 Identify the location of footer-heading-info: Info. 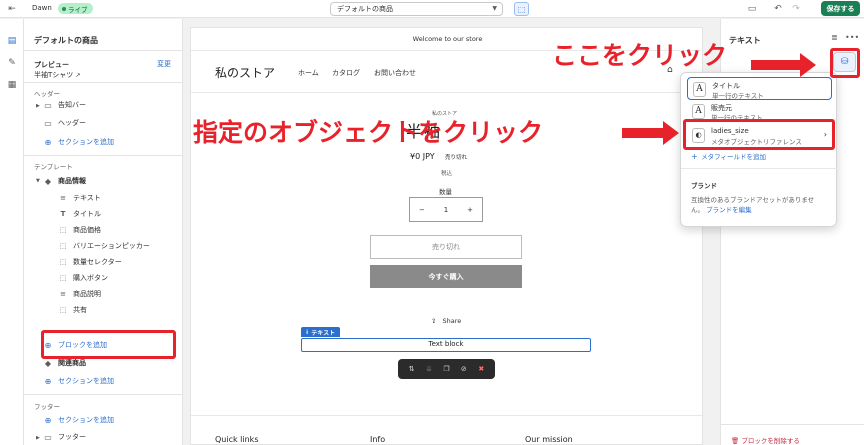
(378, 439).